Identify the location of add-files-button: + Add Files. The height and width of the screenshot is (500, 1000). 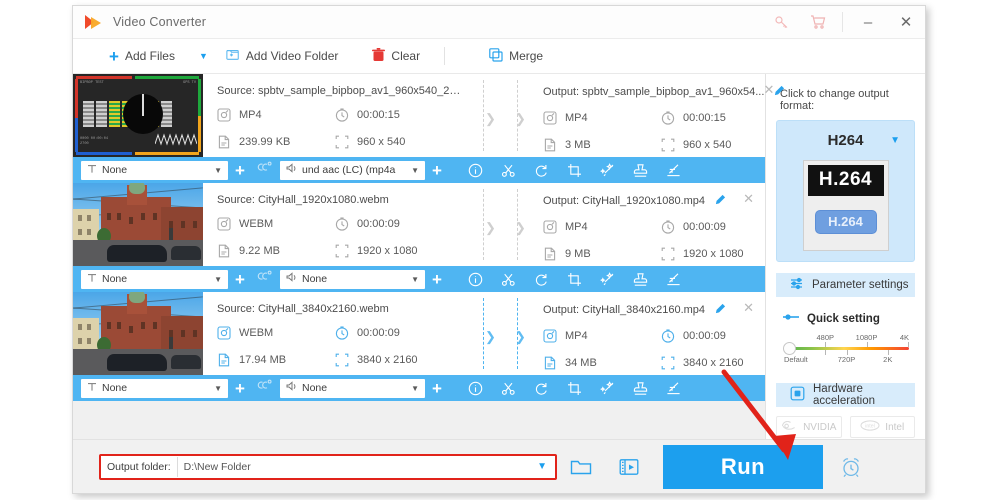
(142, 56).